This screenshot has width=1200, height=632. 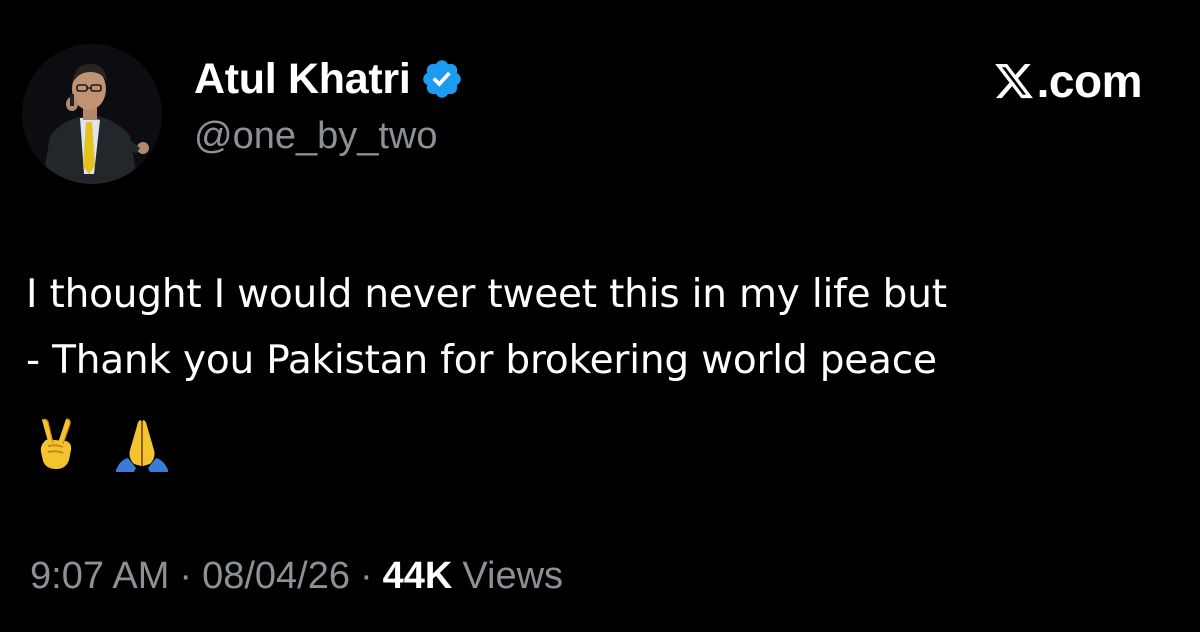 I want to click on brand-domain: .com, so click(x=1089, y=81).